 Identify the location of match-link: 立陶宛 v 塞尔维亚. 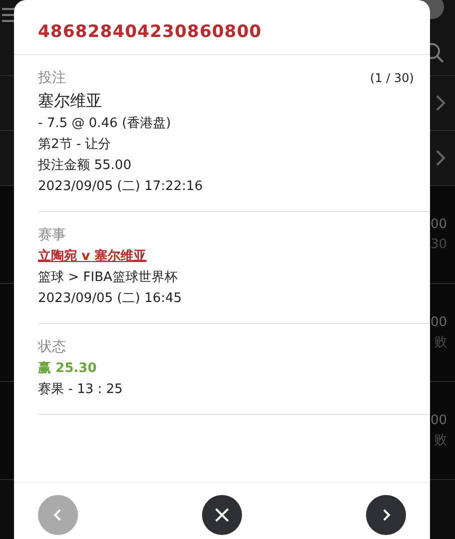
(92, 256).